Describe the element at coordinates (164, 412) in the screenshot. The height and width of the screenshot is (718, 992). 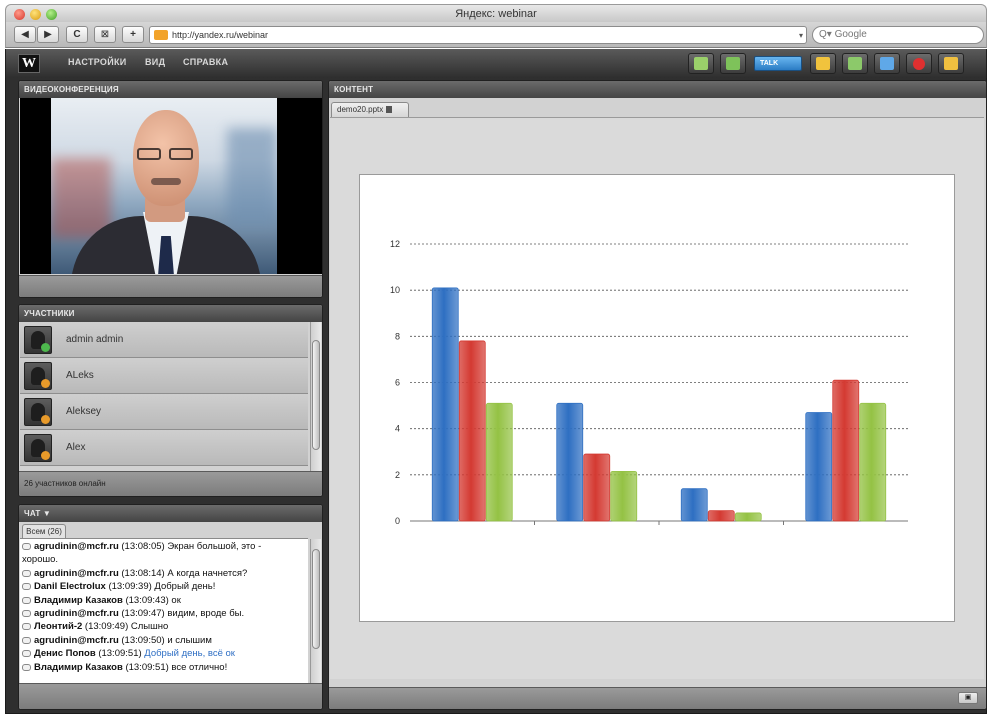
I see `participant-row: Aleksey` at that location.